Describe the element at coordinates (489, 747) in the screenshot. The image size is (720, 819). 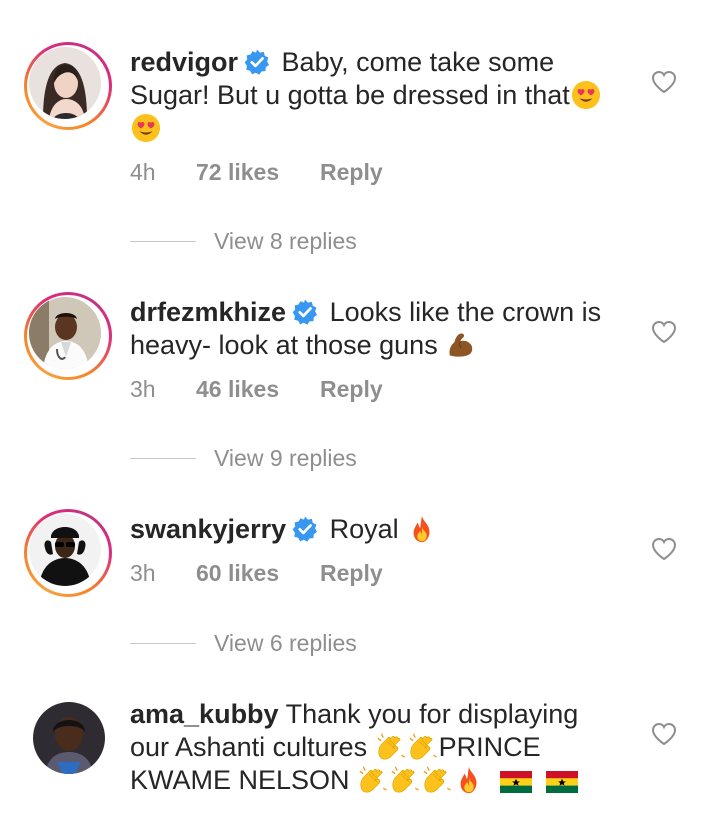
I see `comment-body-line: PRINCE` at that location.